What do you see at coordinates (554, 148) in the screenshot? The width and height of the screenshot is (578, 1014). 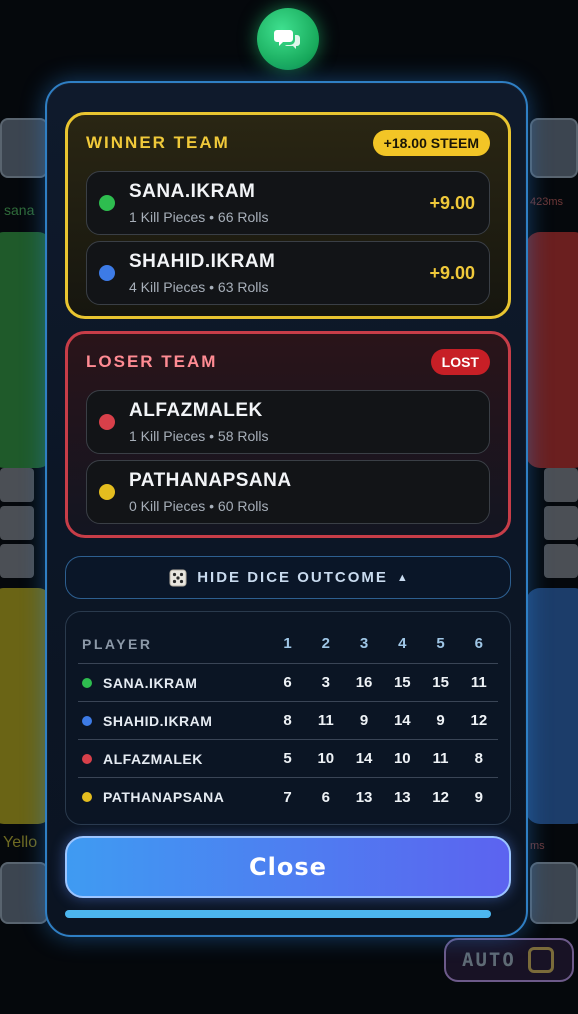 I see `player-avatar-top-right` at bounding box center [554, 148].